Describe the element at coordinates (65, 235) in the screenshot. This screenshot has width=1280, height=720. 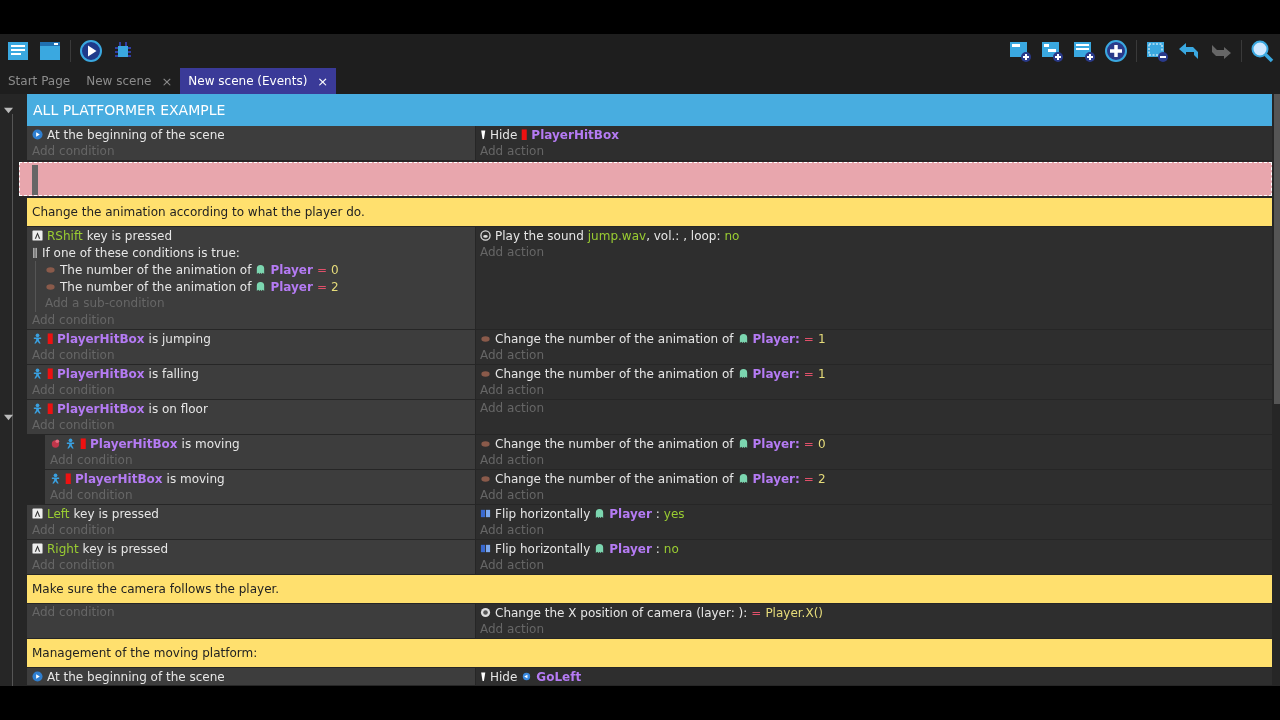
I see `string-value: RShift` at that location.